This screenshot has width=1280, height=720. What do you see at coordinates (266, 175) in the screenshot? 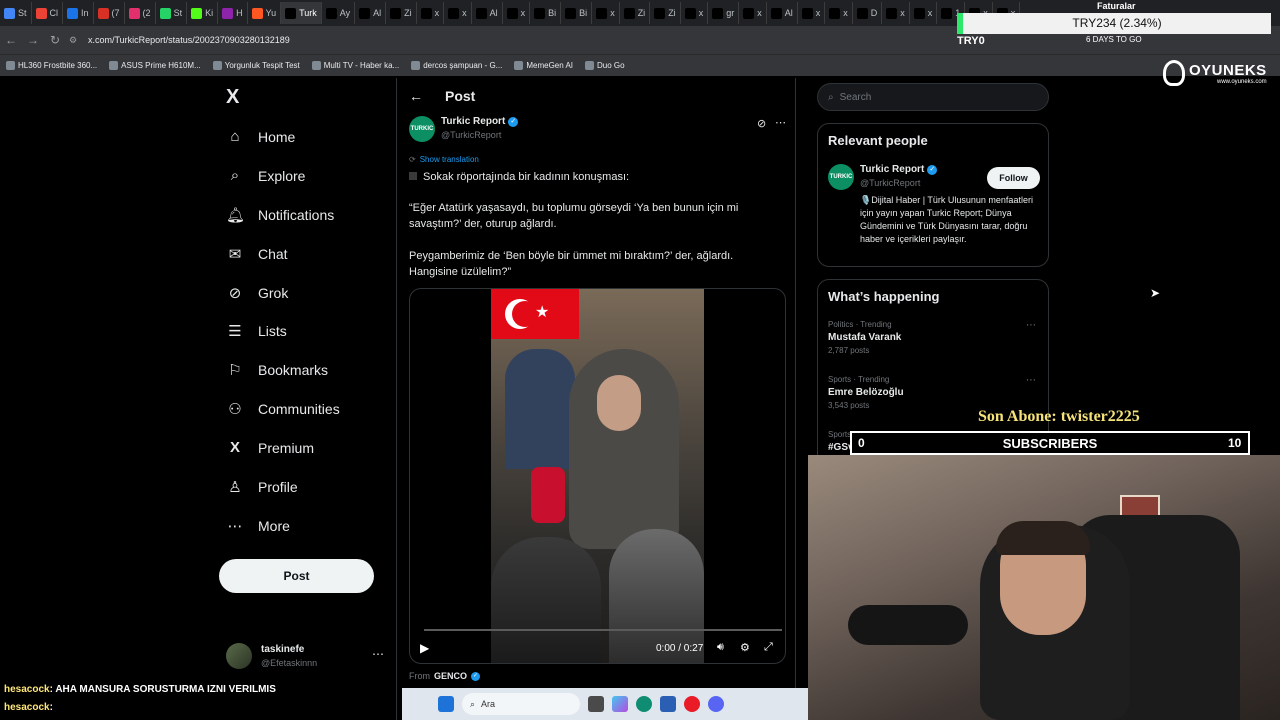
I see `nav-item-explore: ⌕ Explore` at bounding box center [266, 175].